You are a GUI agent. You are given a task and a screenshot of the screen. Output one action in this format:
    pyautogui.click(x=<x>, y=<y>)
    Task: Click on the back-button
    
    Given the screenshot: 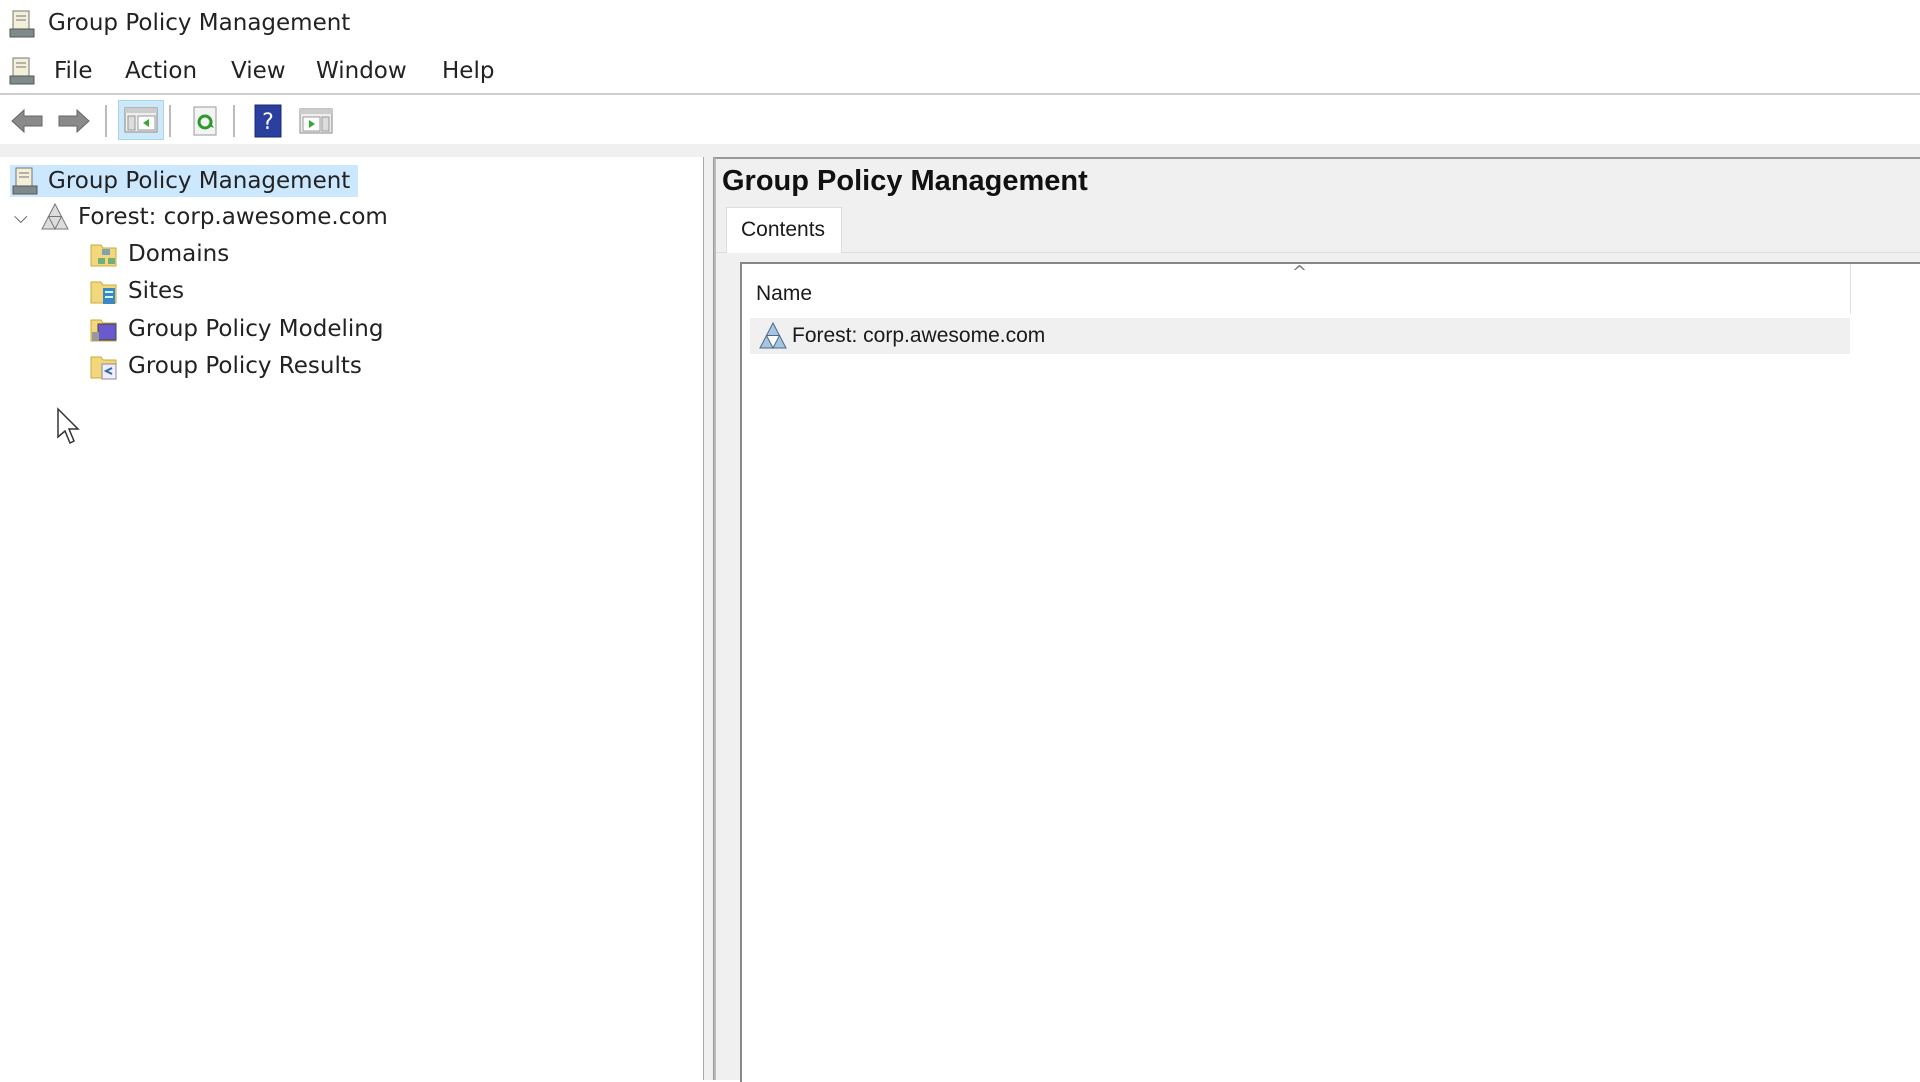 What is the action you would take?
    pyautogui.click(x=27, y=121)
    